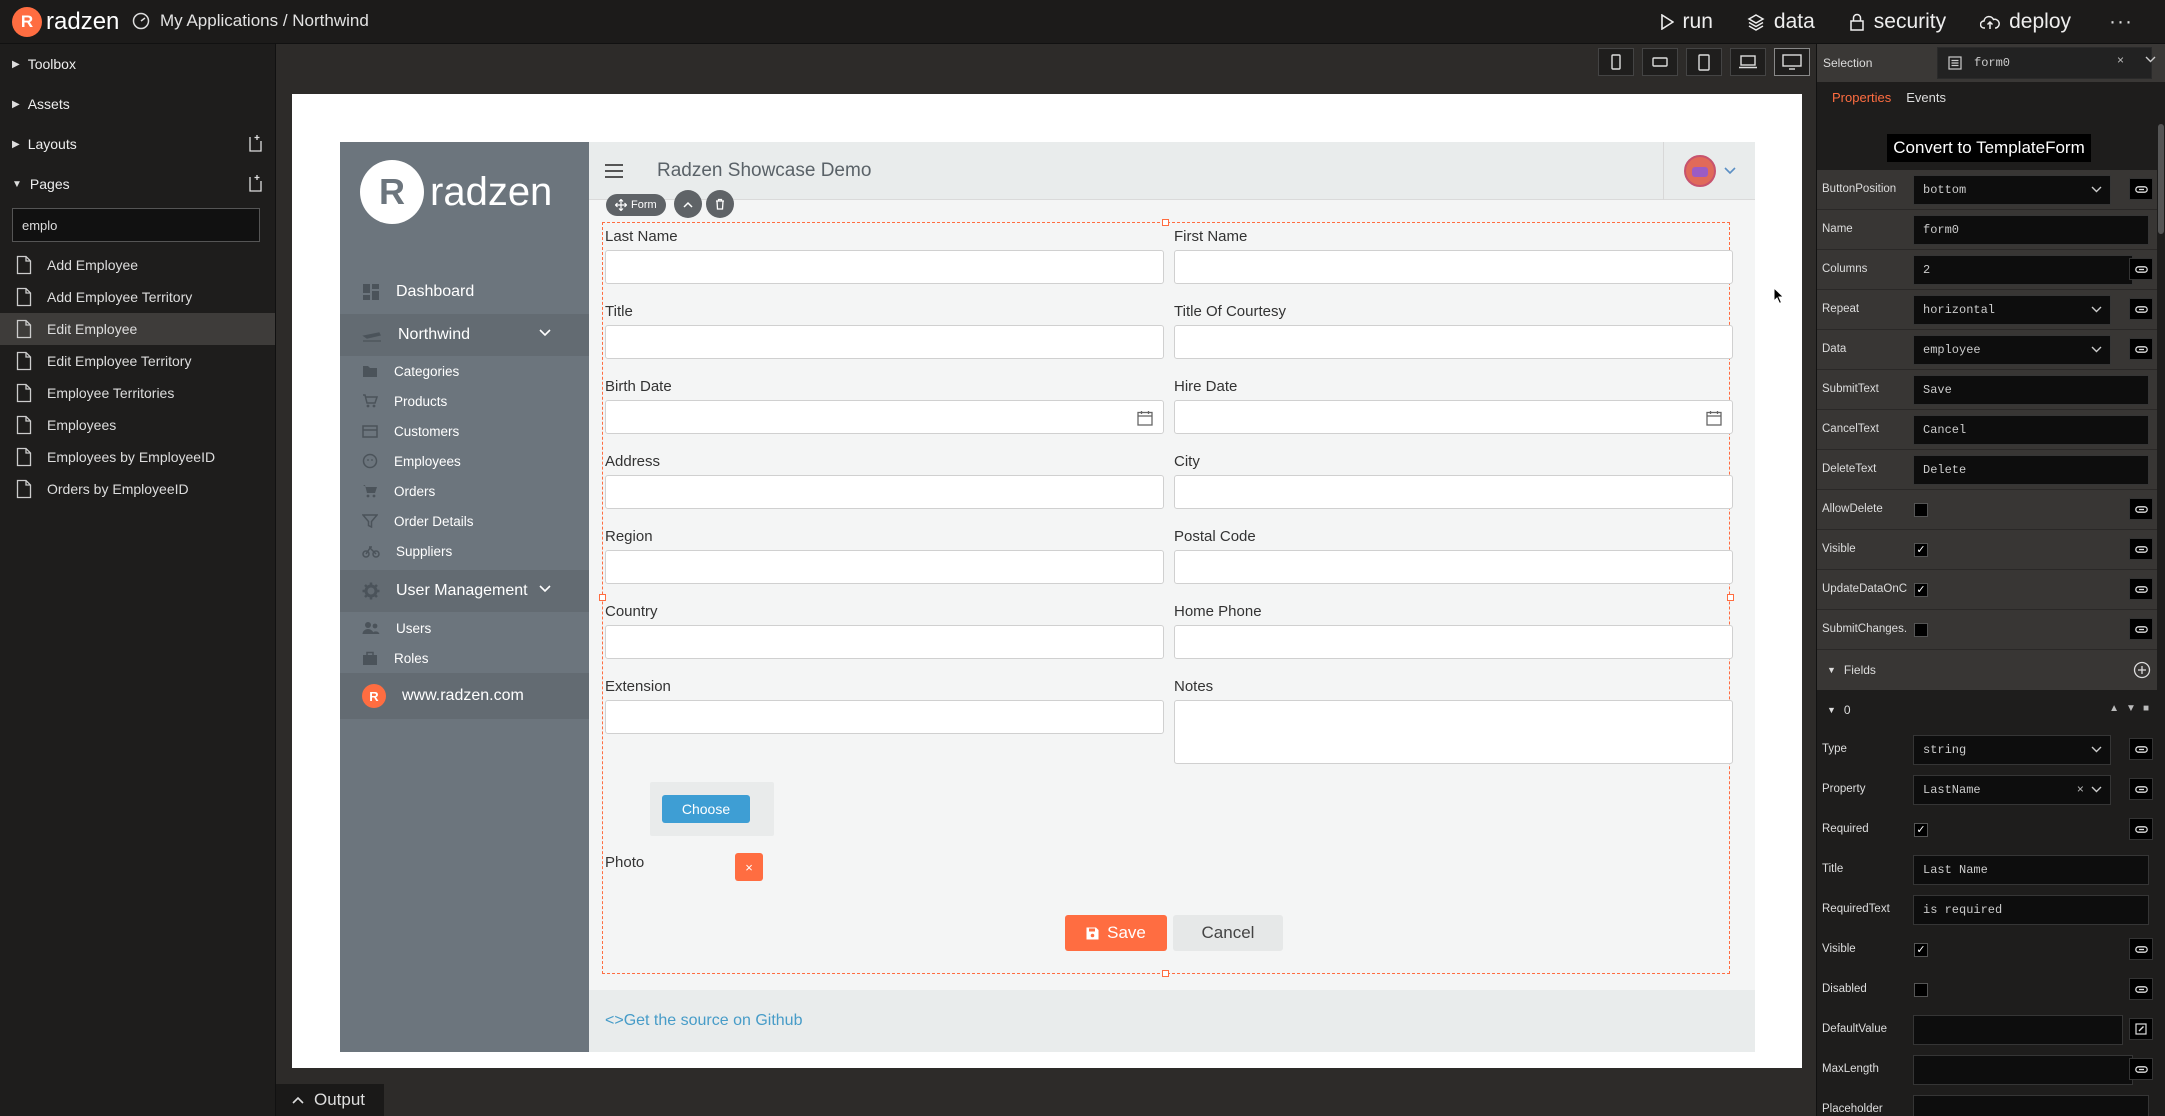 This screenshot has width=2165, height=1116. I want to click on add-page-icon, so click(255, 183).